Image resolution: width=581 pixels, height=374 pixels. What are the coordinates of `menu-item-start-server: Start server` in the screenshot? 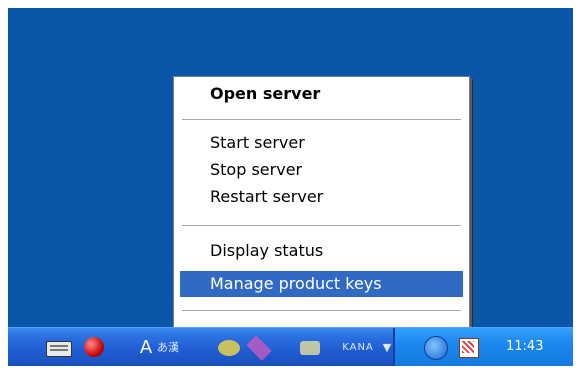 It's located at (321, 143).